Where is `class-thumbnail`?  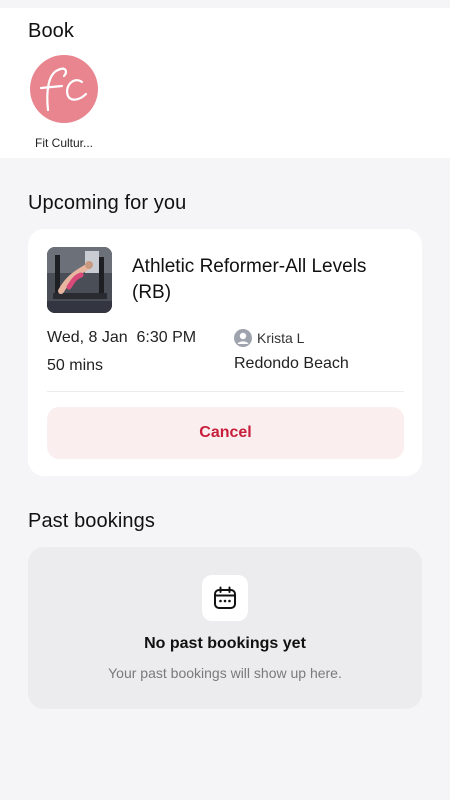 class-thumbnail is located at coordinates (79, 280).